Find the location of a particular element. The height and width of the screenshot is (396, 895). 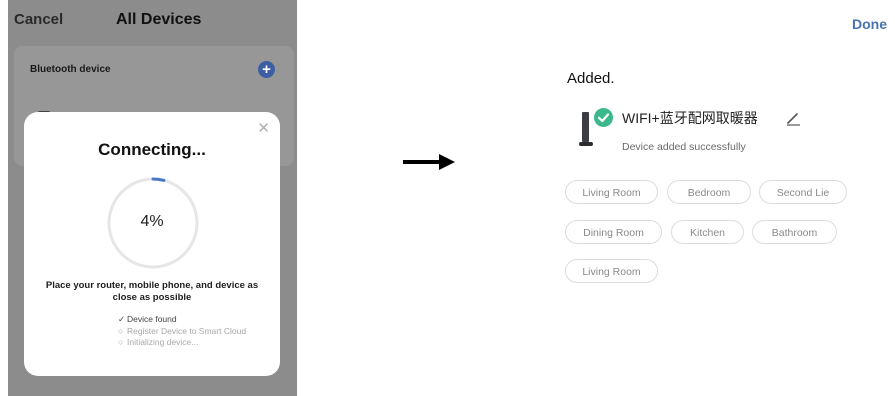

device-name: WIFI+蓝牙配网取暖器 is located at coordinates (690, 118).